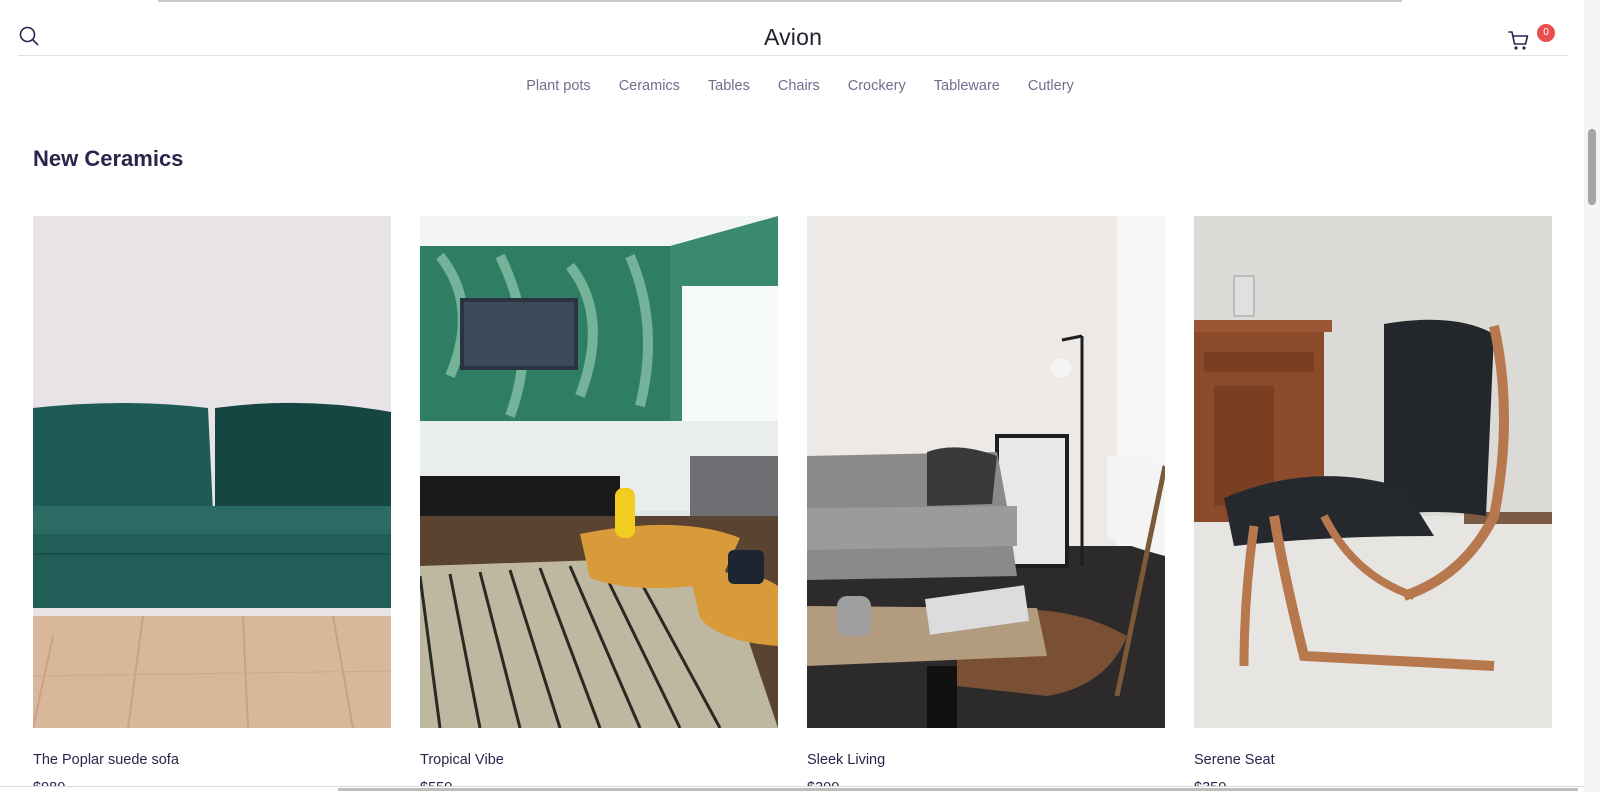 This screenshot has height=792, width=1600. What do you see at coordinates (967, 86) in the screenshot?
I see `nav-item-tableware: Tableware` at bounding box center [967, 86].